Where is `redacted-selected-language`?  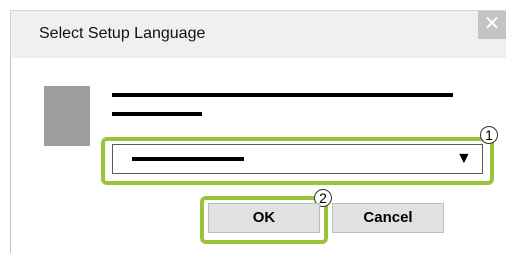 redacted-selected-language is located at coordinates (188, 159).